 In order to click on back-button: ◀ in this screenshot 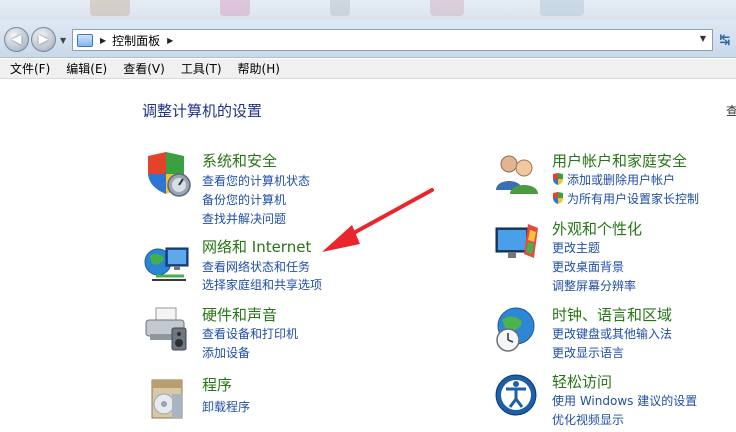, I will do `click(16, 39)`.